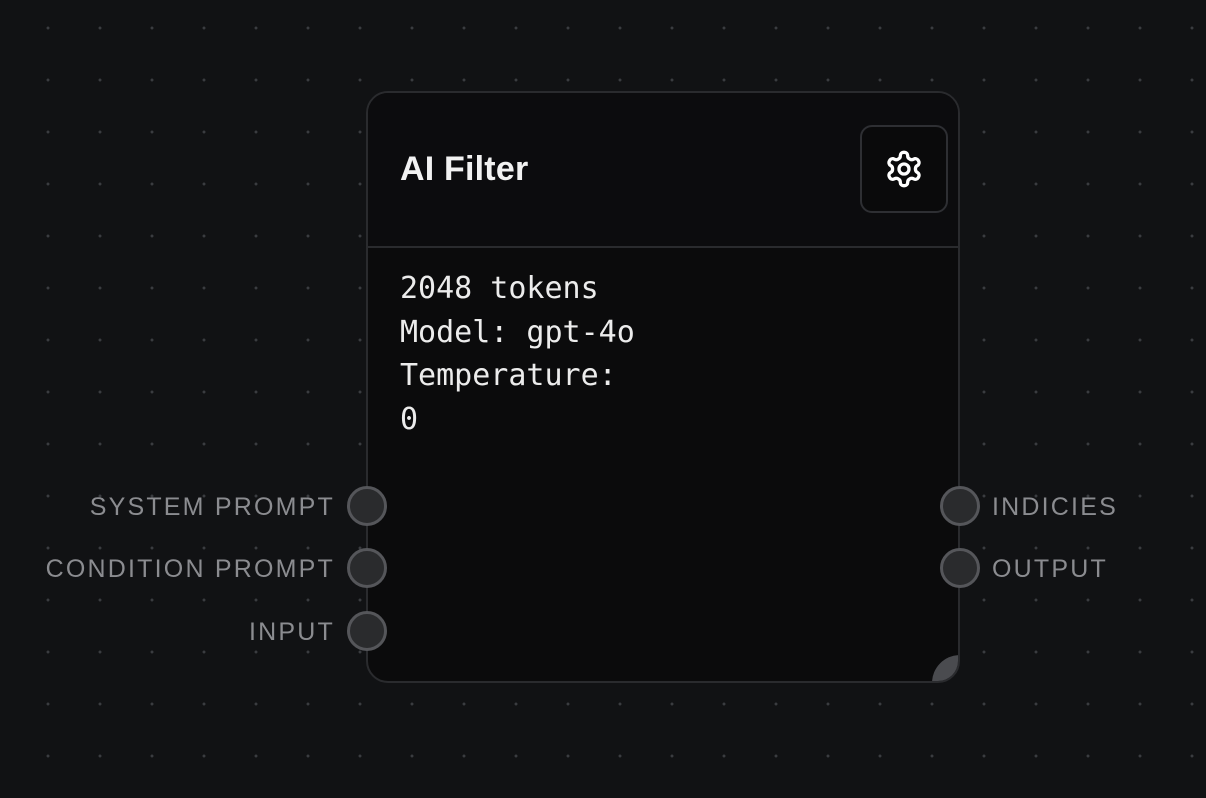 The height and width of the screenshot is (798, 1206). What do you see at coordinates (292, 632) in the screenshot?
I see `input-port-label: INPUT` at bounding box center [292, 632].